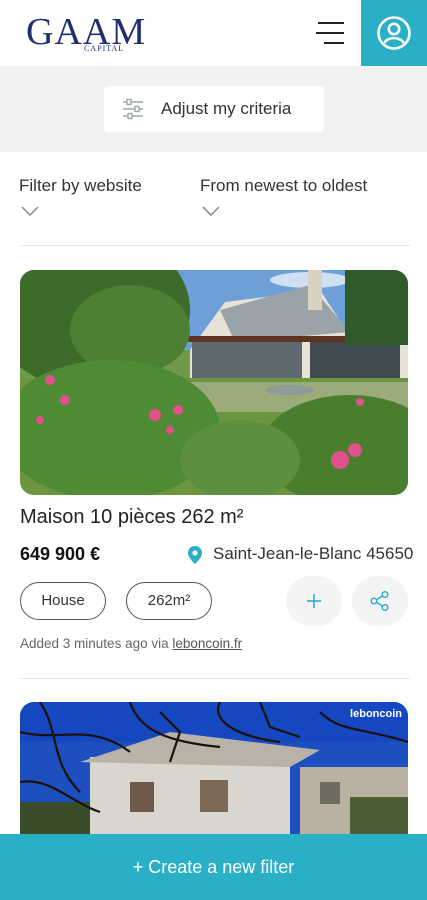 The height and width of the screenshot is (900, 427). What do you see at coordinates (80, 196) in the screenshot?
I see `website-filter-dropdown: Filter by website` at bounding box center [80, 196].